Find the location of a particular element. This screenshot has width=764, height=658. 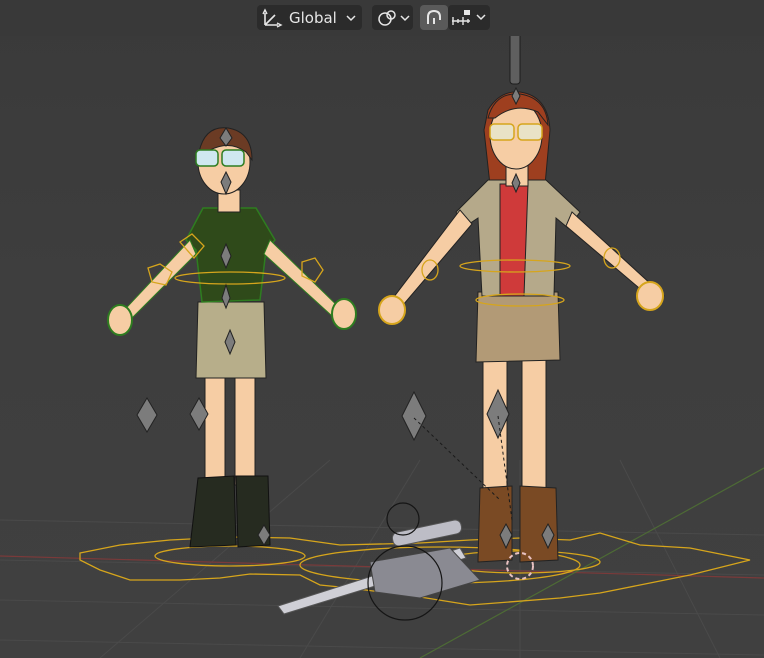

snap-toggle-button is located at coordinates (434, 17).